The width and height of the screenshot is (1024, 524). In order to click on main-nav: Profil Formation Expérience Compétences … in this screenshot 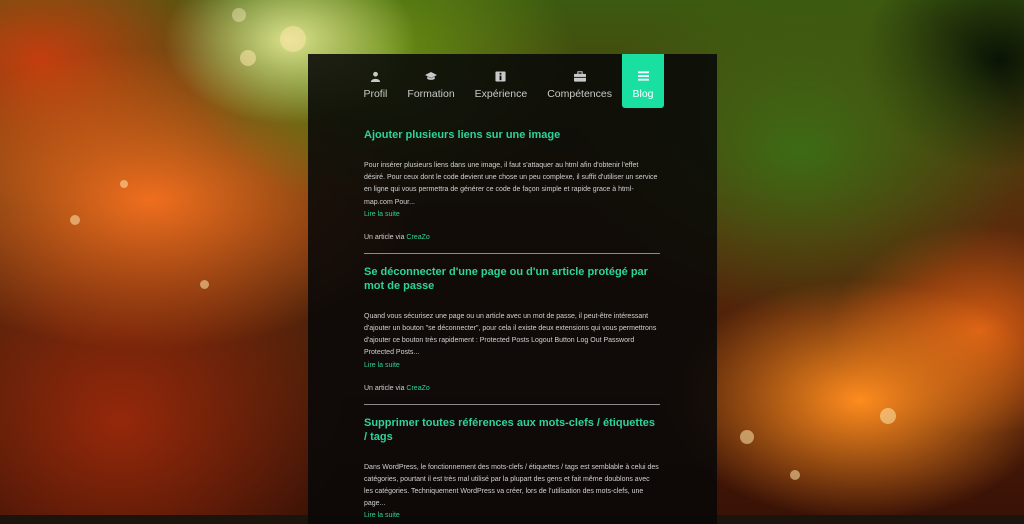, I will do `click(512, 82)`.